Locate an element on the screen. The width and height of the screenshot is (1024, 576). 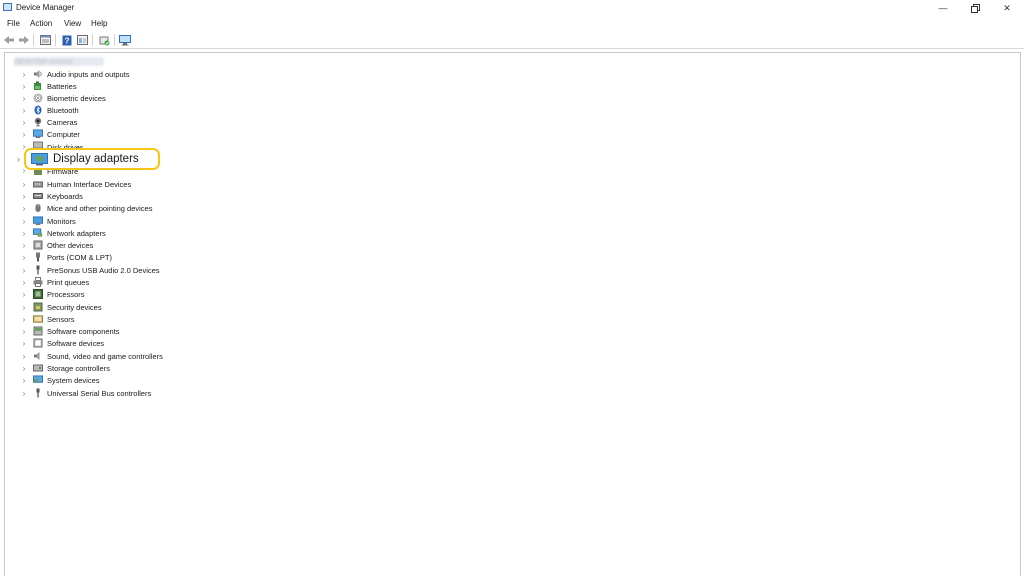
tree-item-label: Universal Serial Bus controllers is located at coordinates (99, 393).